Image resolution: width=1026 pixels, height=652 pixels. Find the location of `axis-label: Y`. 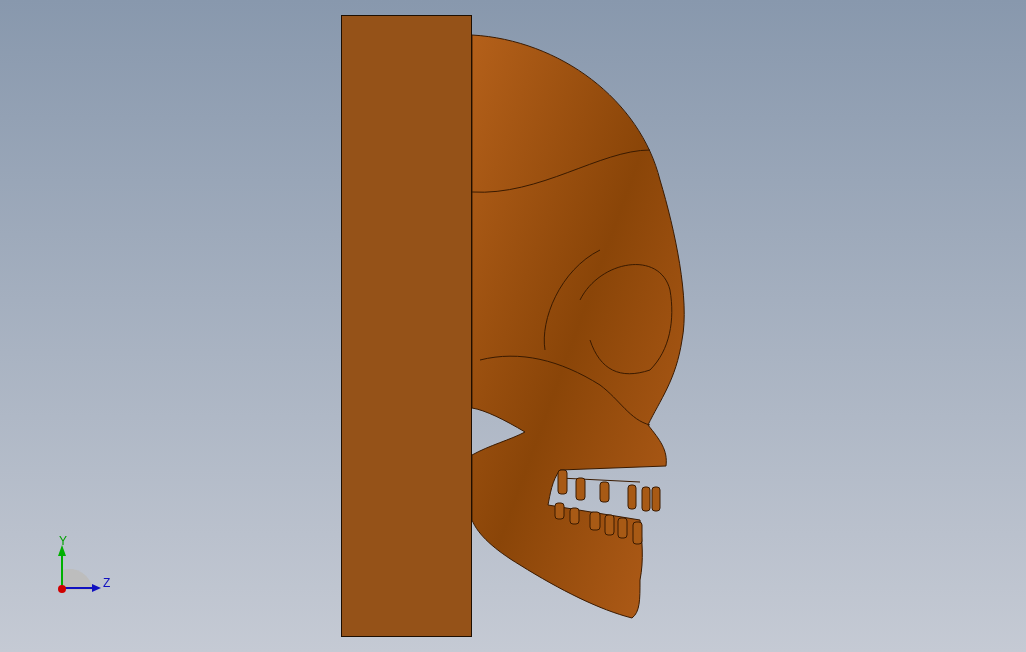

axis-label: Y is located at coordinates (63, 541).